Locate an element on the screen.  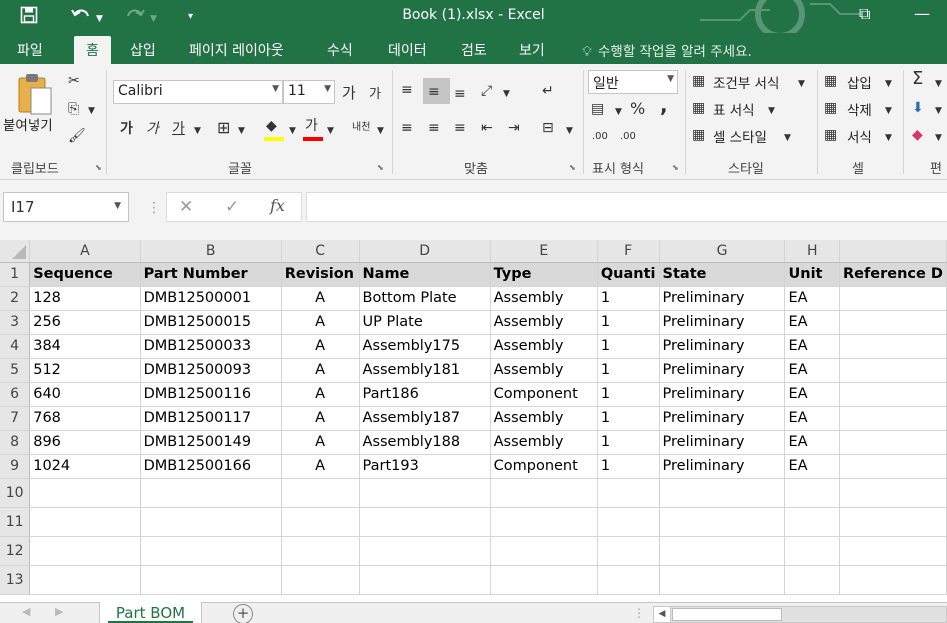
phonetic-guide-button: 내천 is located at coordinates (361, 128).